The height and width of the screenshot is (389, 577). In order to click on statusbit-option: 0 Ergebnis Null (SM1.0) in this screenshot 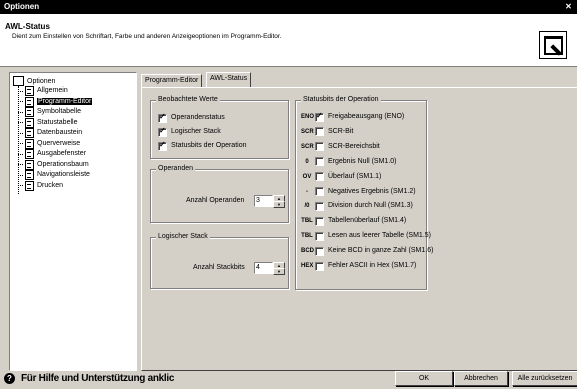, I will do `click(348, 162)`.